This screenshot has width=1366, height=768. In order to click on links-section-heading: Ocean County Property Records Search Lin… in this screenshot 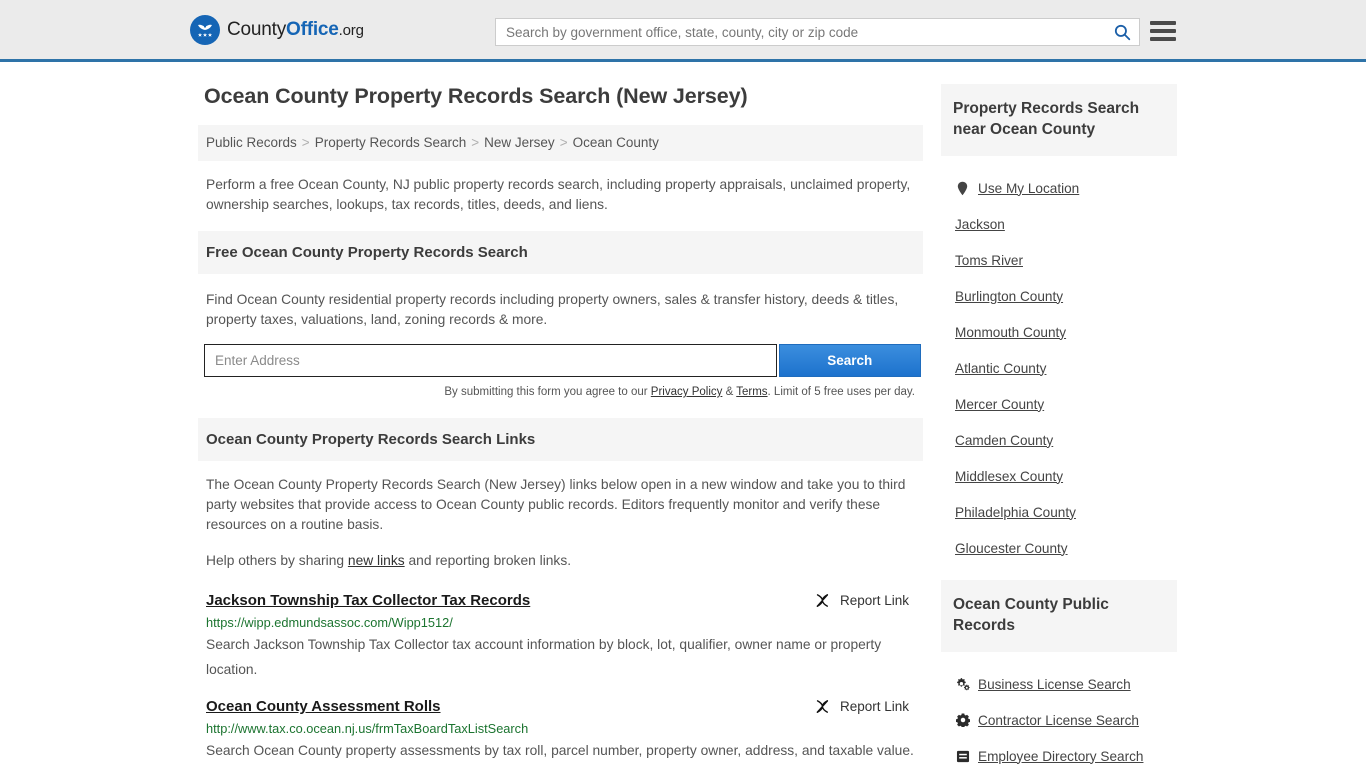, I will do `click(560, 439)`.